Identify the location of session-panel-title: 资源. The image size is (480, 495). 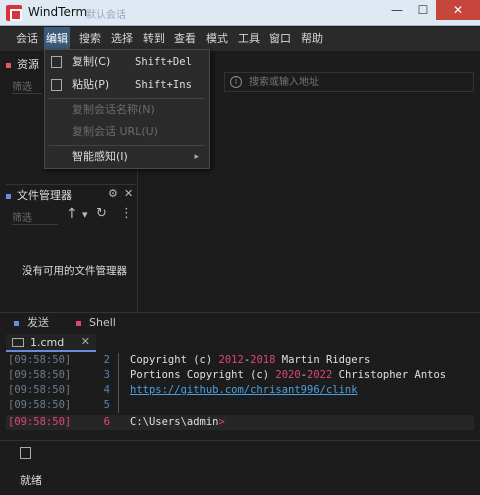
(28, 64).